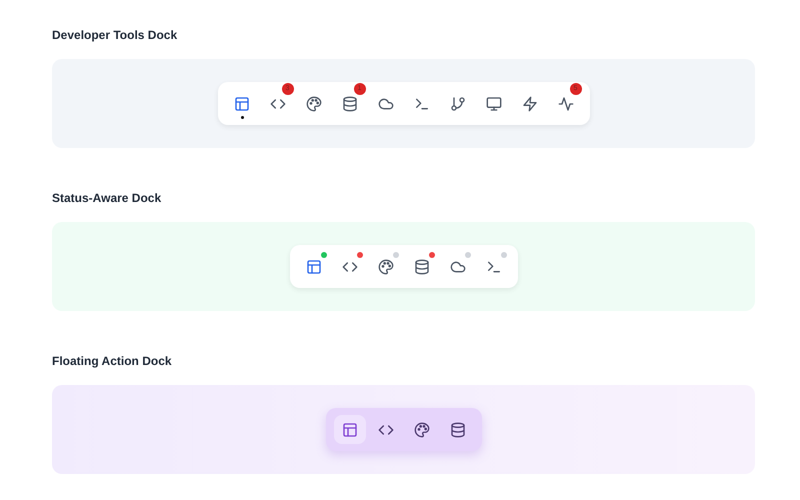 The width and height of the screenshot is (800, 500). I want to click on active-indicator, so click(242, 117).